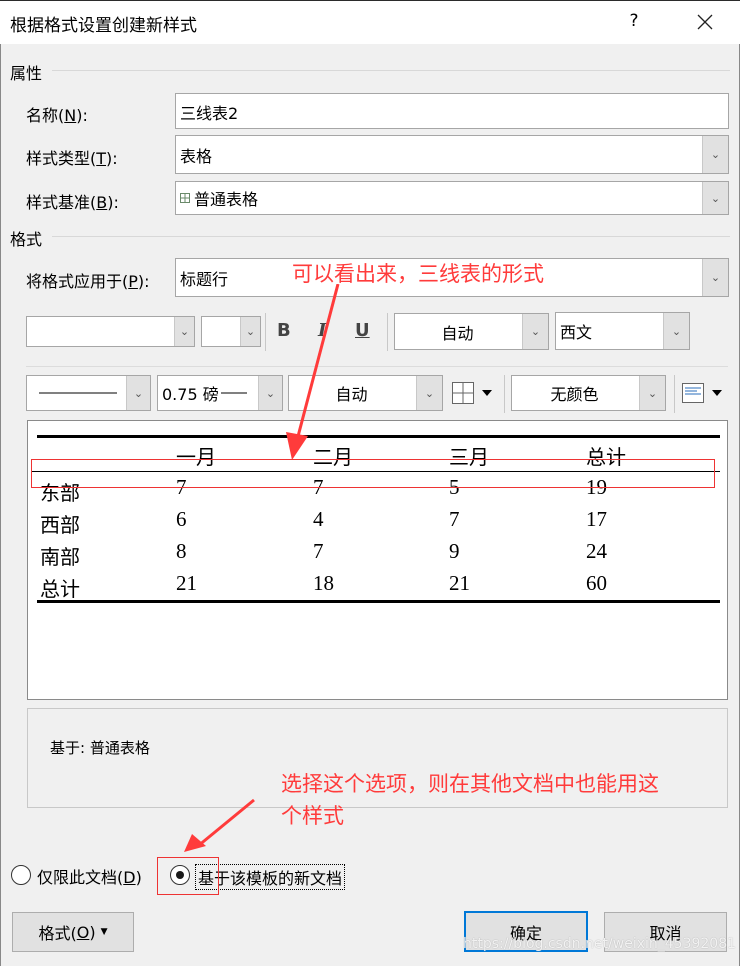 This screenshot has height=966, width=740. Describe the element at coordinates (452, 198) in the screenshot. I see `style-base-select: 普通表格 ⌄` at that location.